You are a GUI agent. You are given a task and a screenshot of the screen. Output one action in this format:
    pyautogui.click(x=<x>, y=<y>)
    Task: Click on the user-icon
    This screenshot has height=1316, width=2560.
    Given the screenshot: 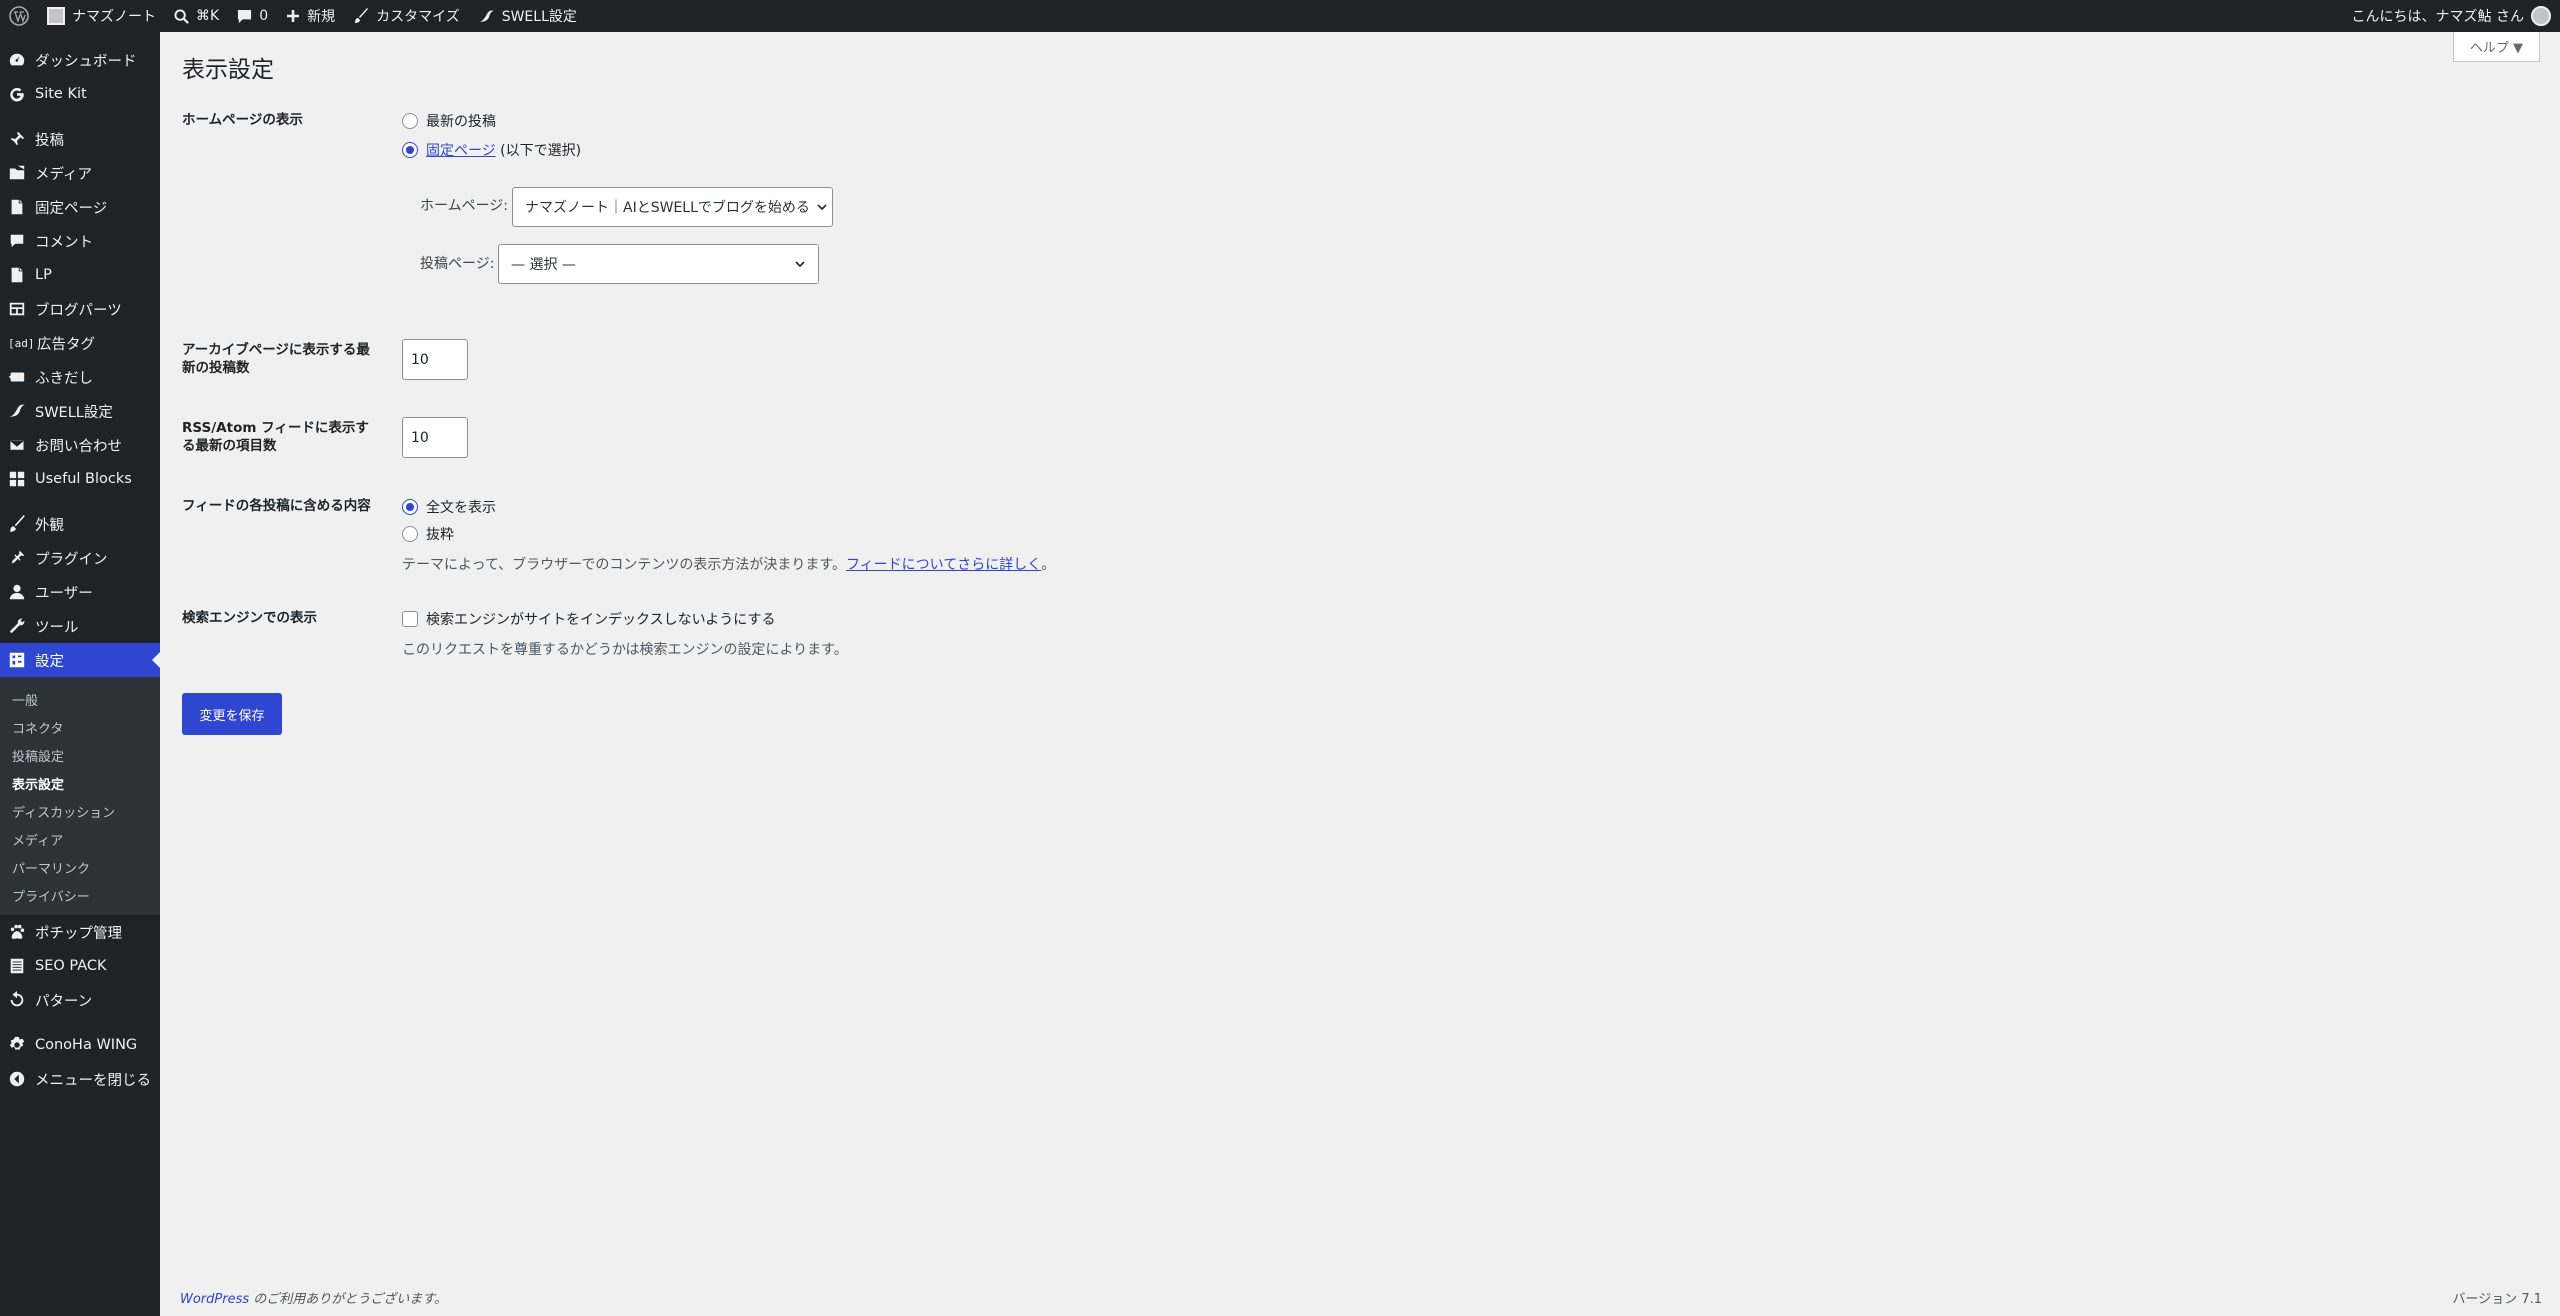 What is the action you would take?
    pyautogui.click(x=17, y=592)
    